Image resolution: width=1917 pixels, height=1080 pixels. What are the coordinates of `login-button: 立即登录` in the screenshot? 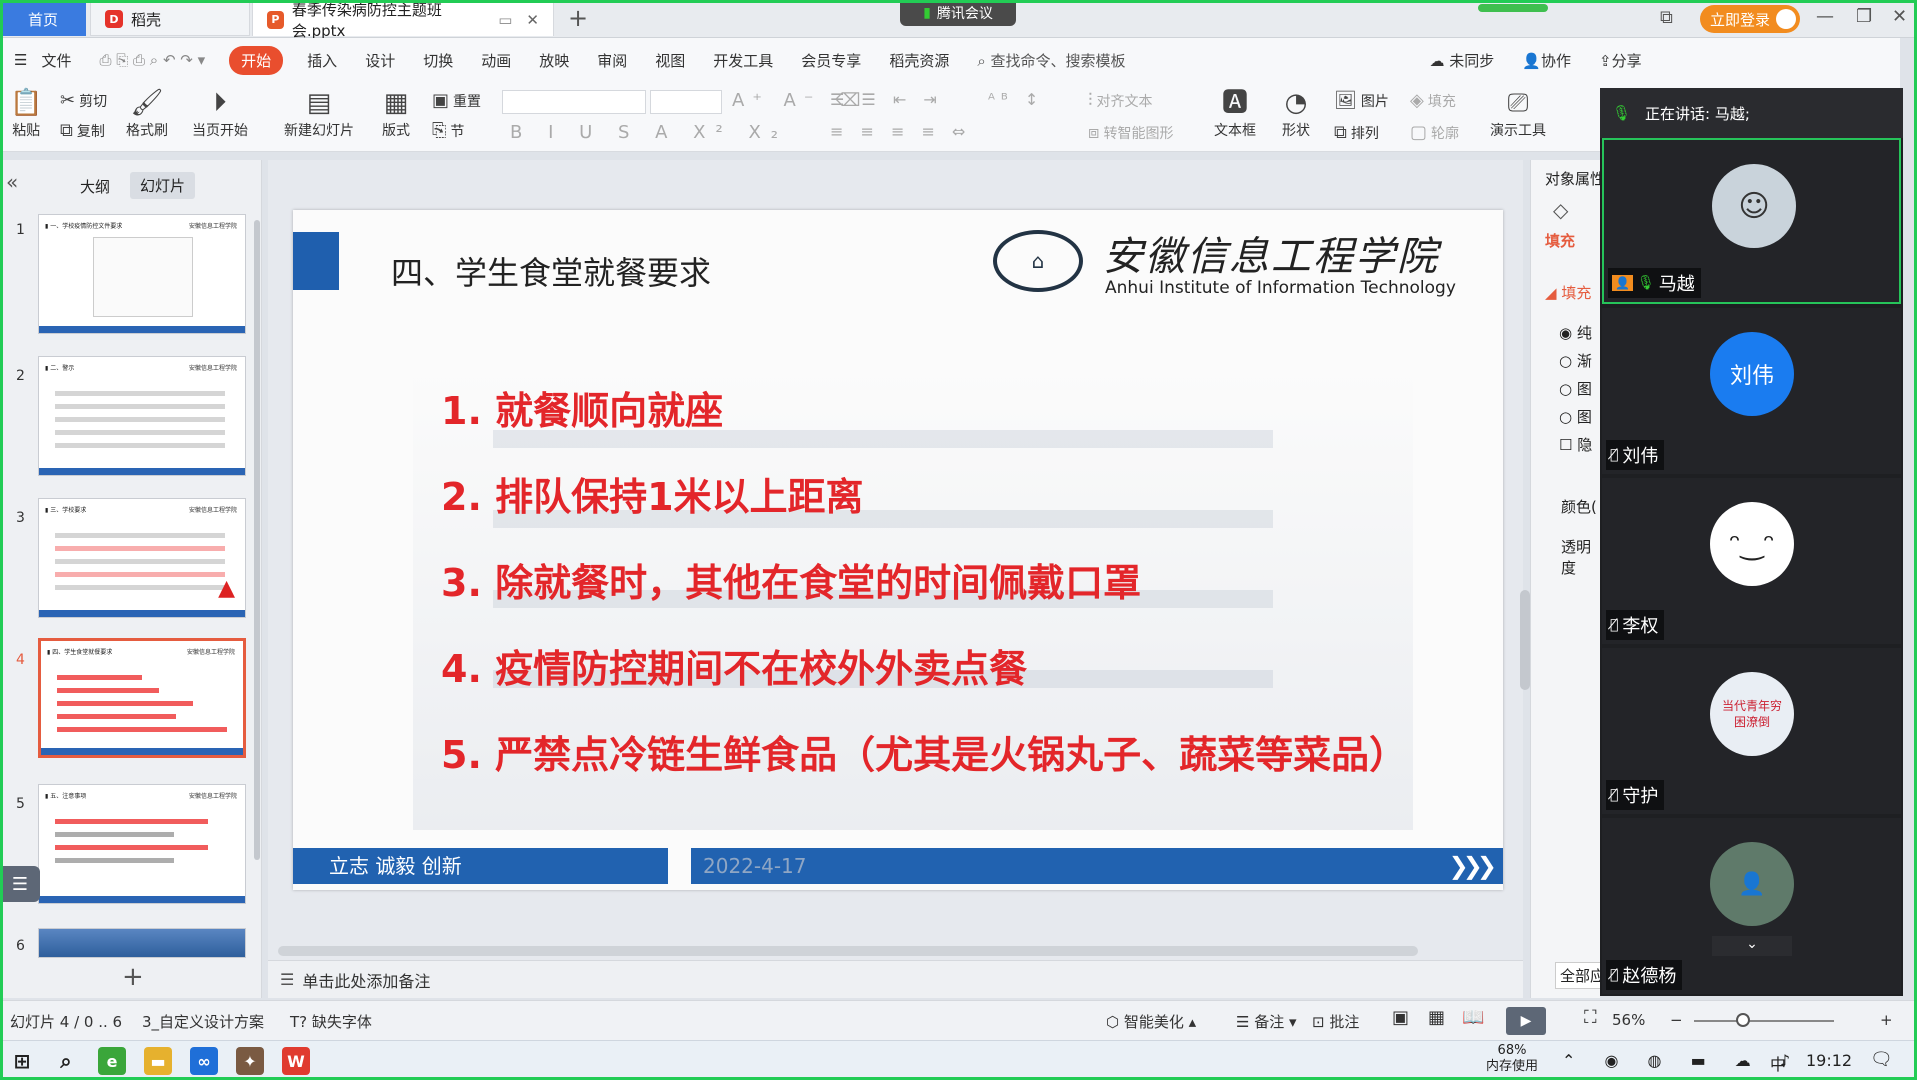 It's located at (1750, 19).